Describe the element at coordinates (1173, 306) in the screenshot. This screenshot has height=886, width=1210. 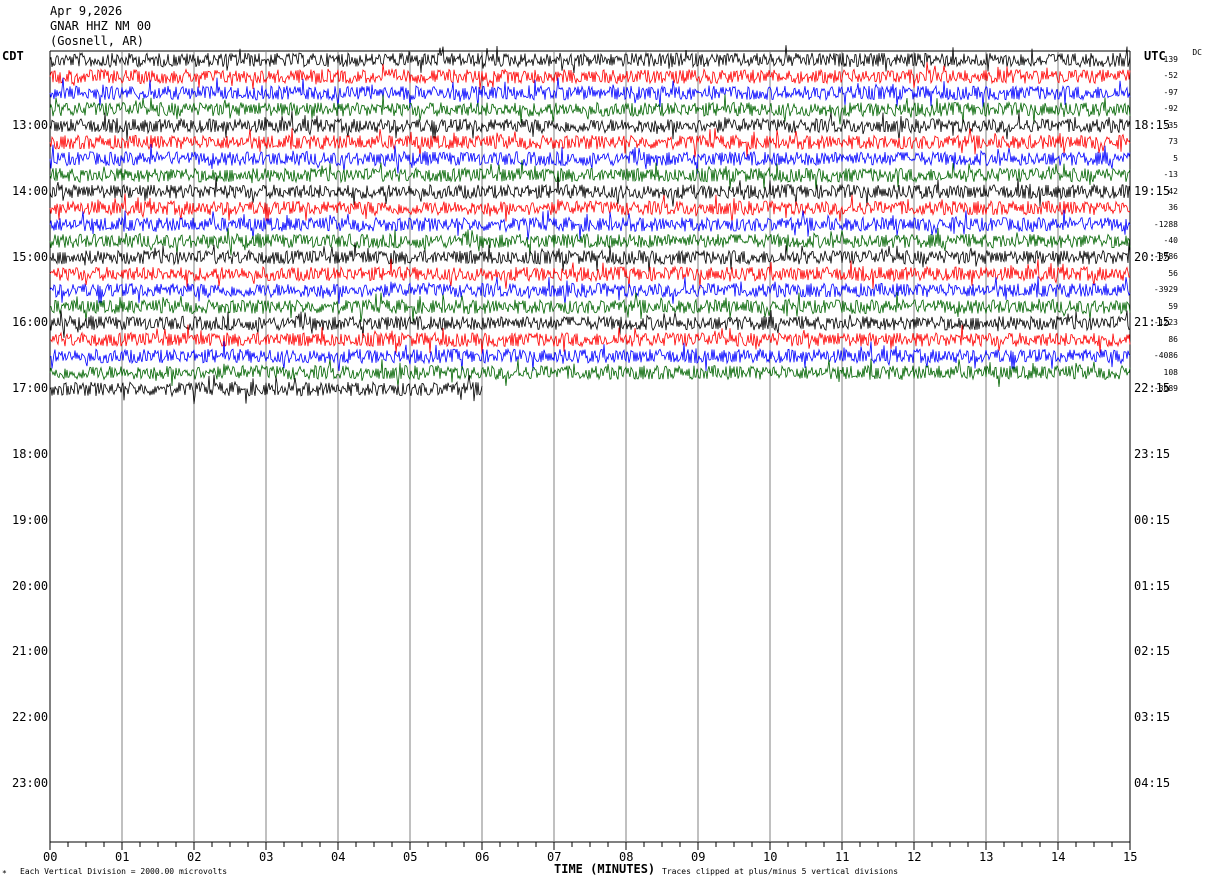
I see `dc-offset-label: 59` at that location.